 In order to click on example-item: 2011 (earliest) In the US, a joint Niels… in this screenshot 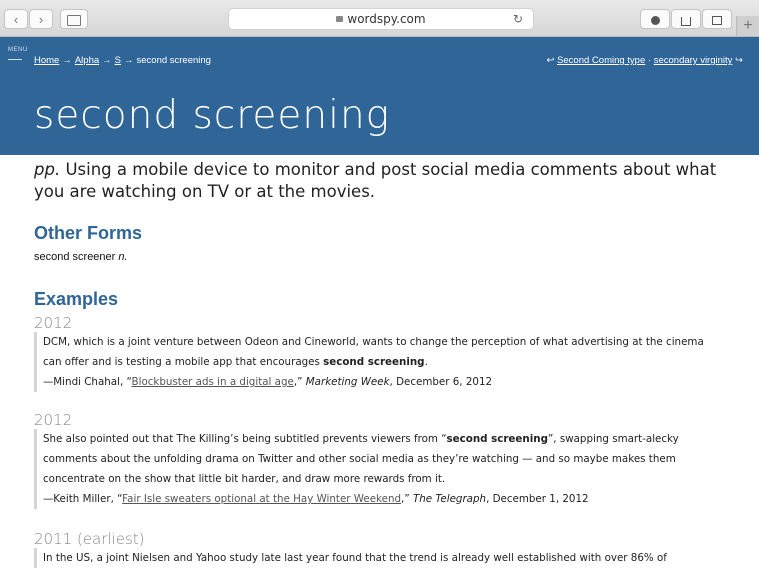, I will do `click(384, 549)`.